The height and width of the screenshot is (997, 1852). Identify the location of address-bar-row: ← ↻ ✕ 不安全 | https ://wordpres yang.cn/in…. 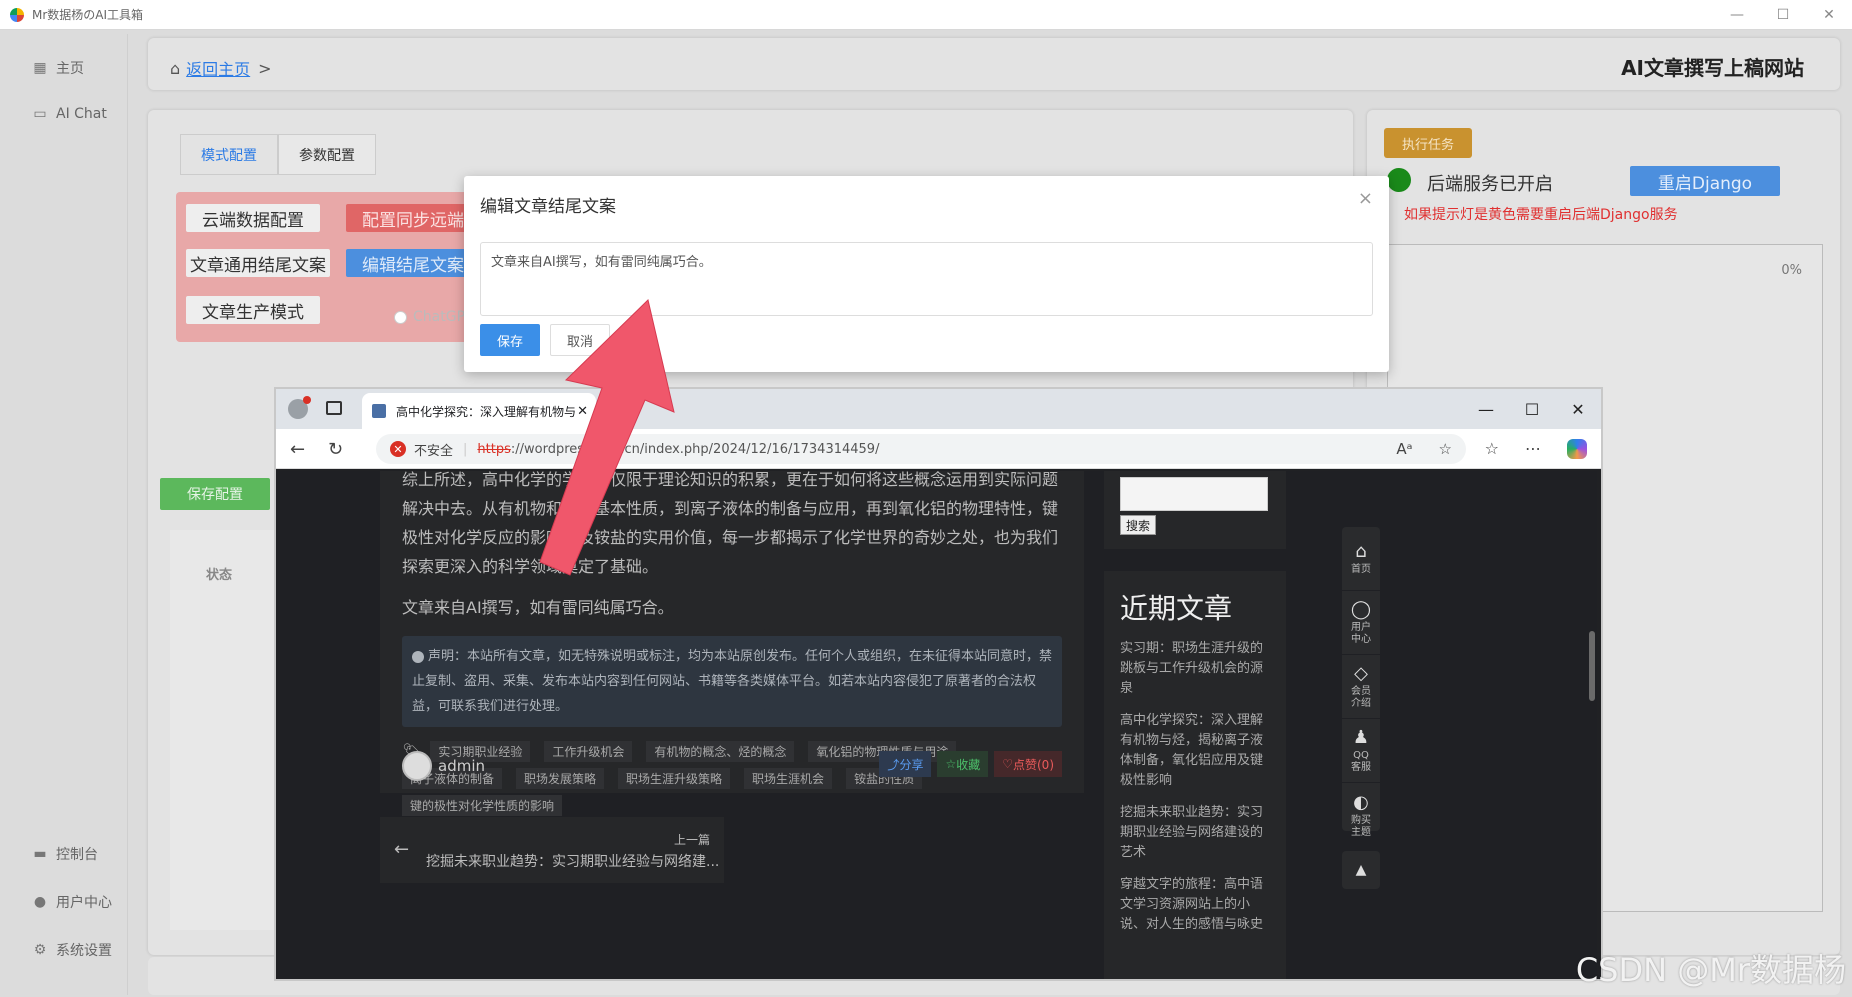
(938, 449).